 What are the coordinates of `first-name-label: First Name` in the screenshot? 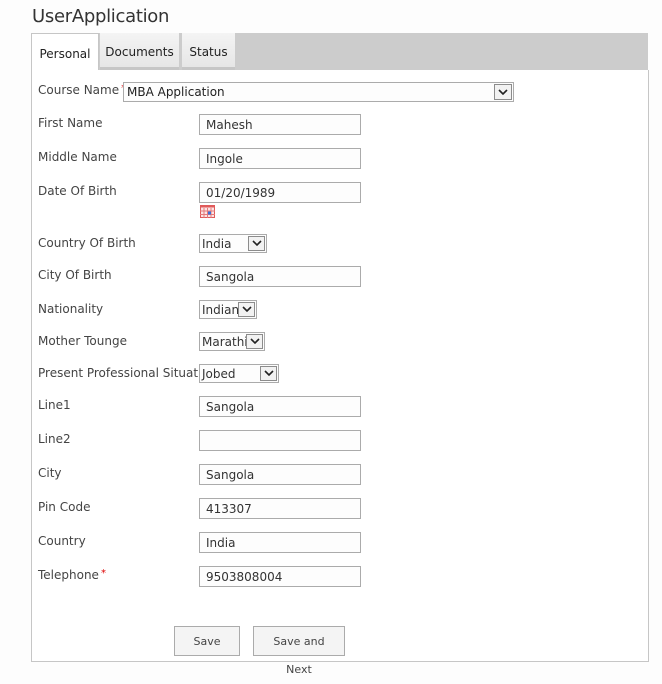 It's located at (70, 123).